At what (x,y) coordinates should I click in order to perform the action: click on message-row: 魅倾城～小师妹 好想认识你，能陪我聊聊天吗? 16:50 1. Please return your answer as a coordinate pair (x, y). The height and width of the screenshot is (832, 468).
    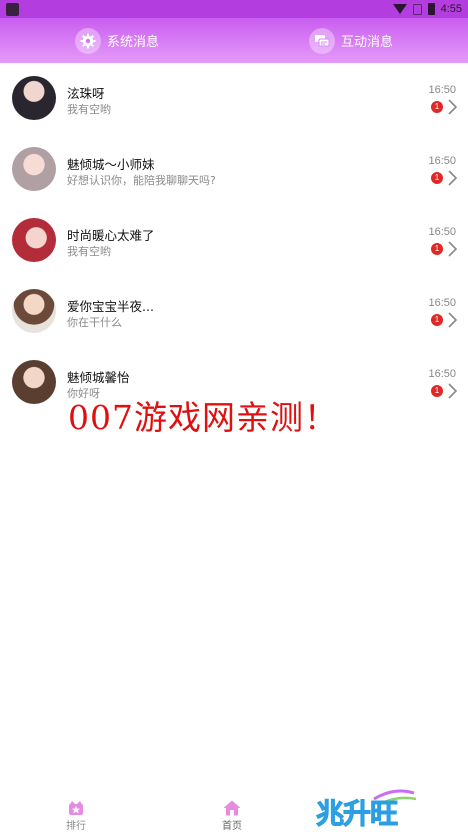
    Looking at the image, I should click on (234, 169).